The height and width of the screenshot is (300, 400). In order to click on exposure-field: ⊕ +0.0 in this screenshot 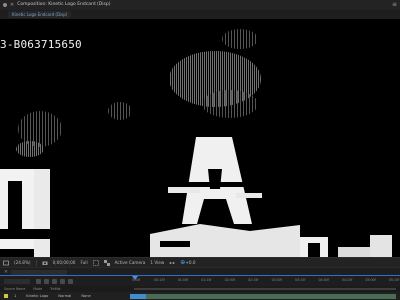, I will do `click(187, 263)`.